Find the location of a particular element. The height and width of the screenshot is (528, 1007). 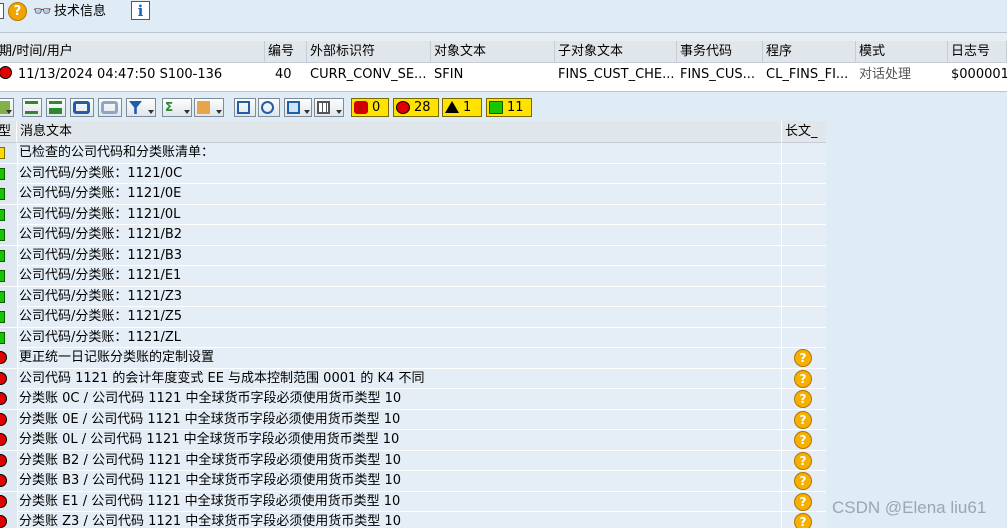

sort-ascending-button is located at coordinates (32, 107).